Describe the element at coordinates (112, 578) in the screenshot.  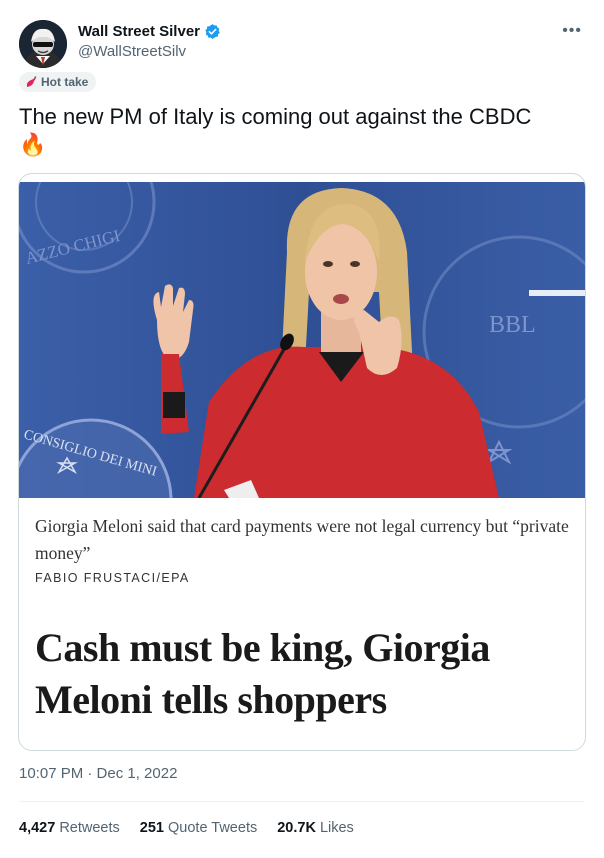
I see `photo-credit: FABIO FRUSTACI/EPA` at that location.